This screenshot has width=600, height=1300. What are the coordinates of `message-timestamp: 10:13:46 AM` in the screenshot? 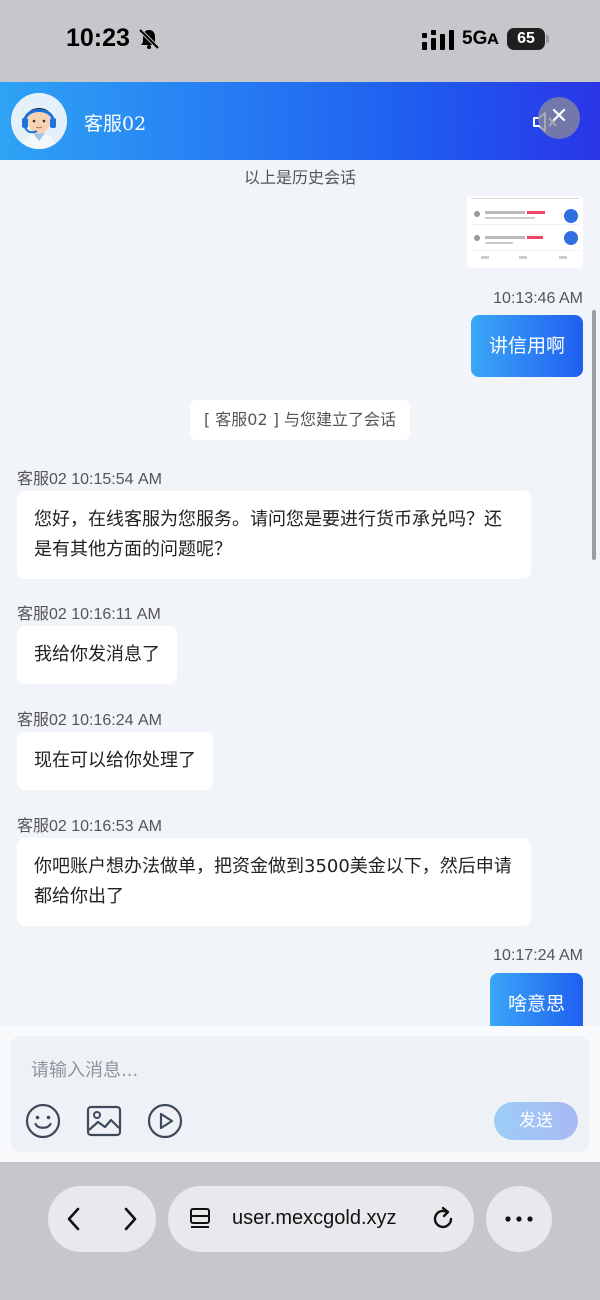 It's located at (538, 298).